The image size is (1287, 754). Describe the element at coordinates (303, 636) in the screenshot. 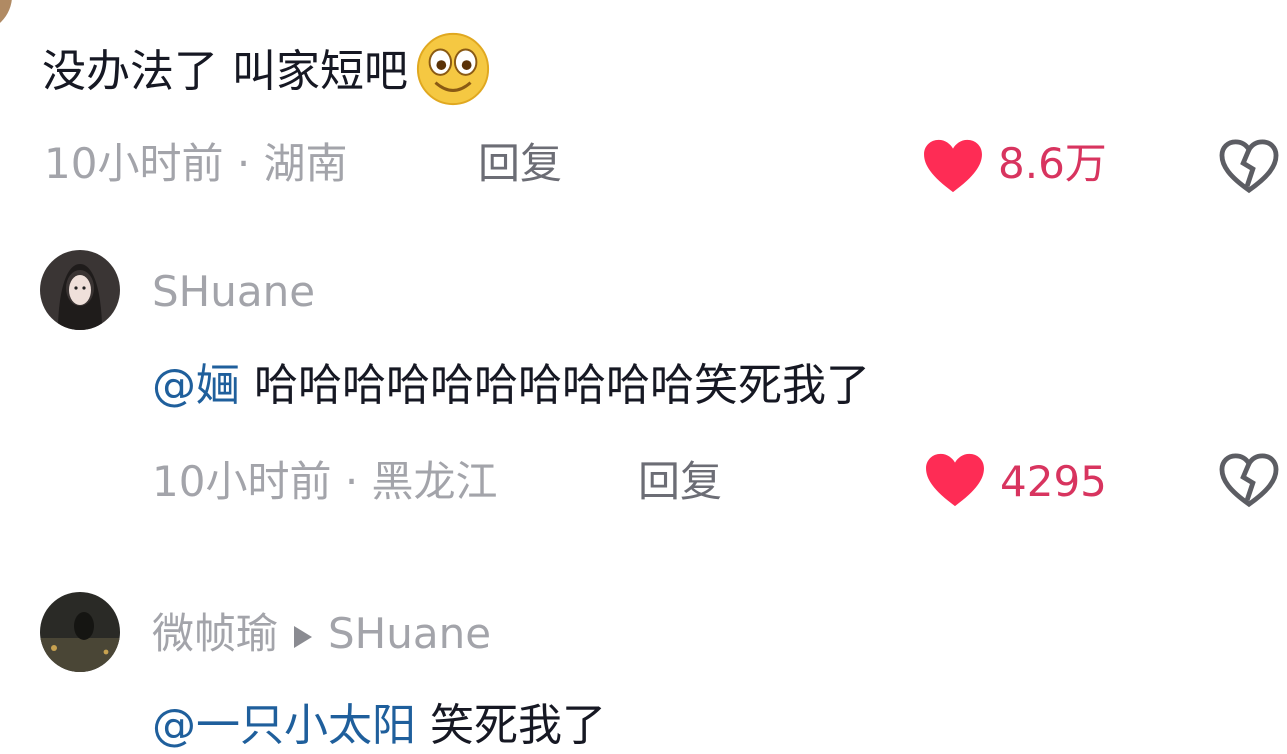

I see `reply-arrow-icon` at that location.